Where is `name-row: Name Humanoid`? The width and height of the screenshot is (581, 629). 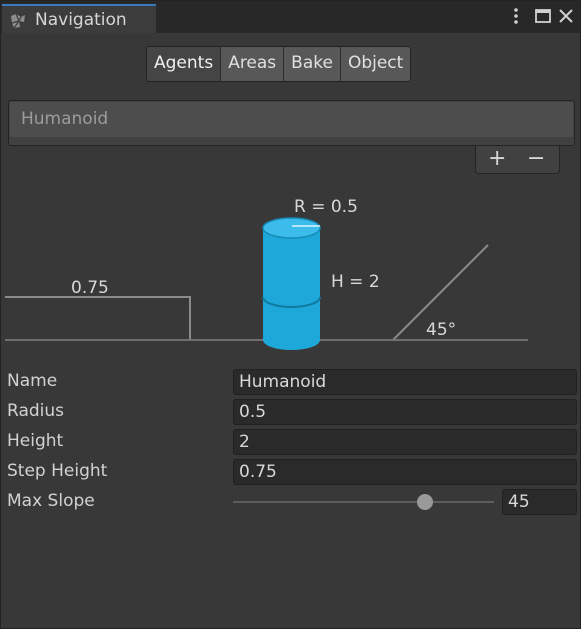 name-row: Name Humanoid is located at coordinates (291, 382).